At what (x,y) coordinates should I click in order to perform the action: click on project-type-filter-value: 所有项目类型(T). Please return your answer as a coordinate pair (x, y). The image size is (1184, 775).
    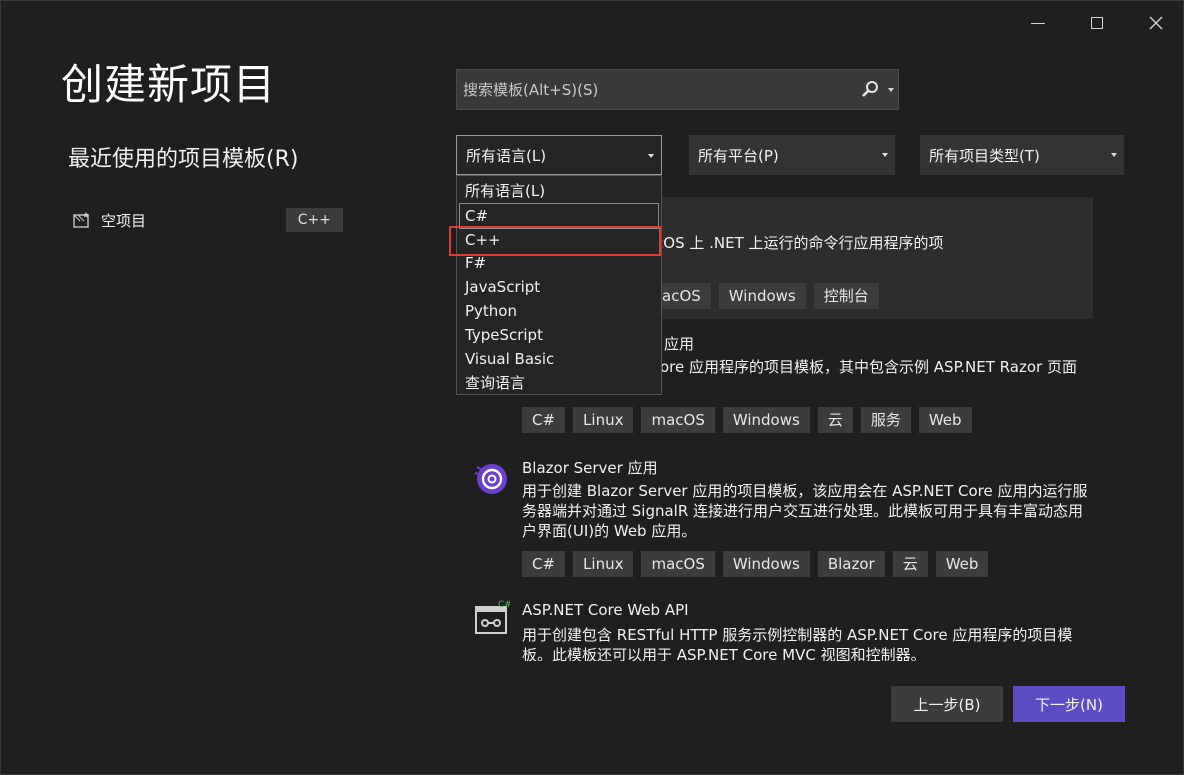
    Looking at the image, I should click on (984, 155).